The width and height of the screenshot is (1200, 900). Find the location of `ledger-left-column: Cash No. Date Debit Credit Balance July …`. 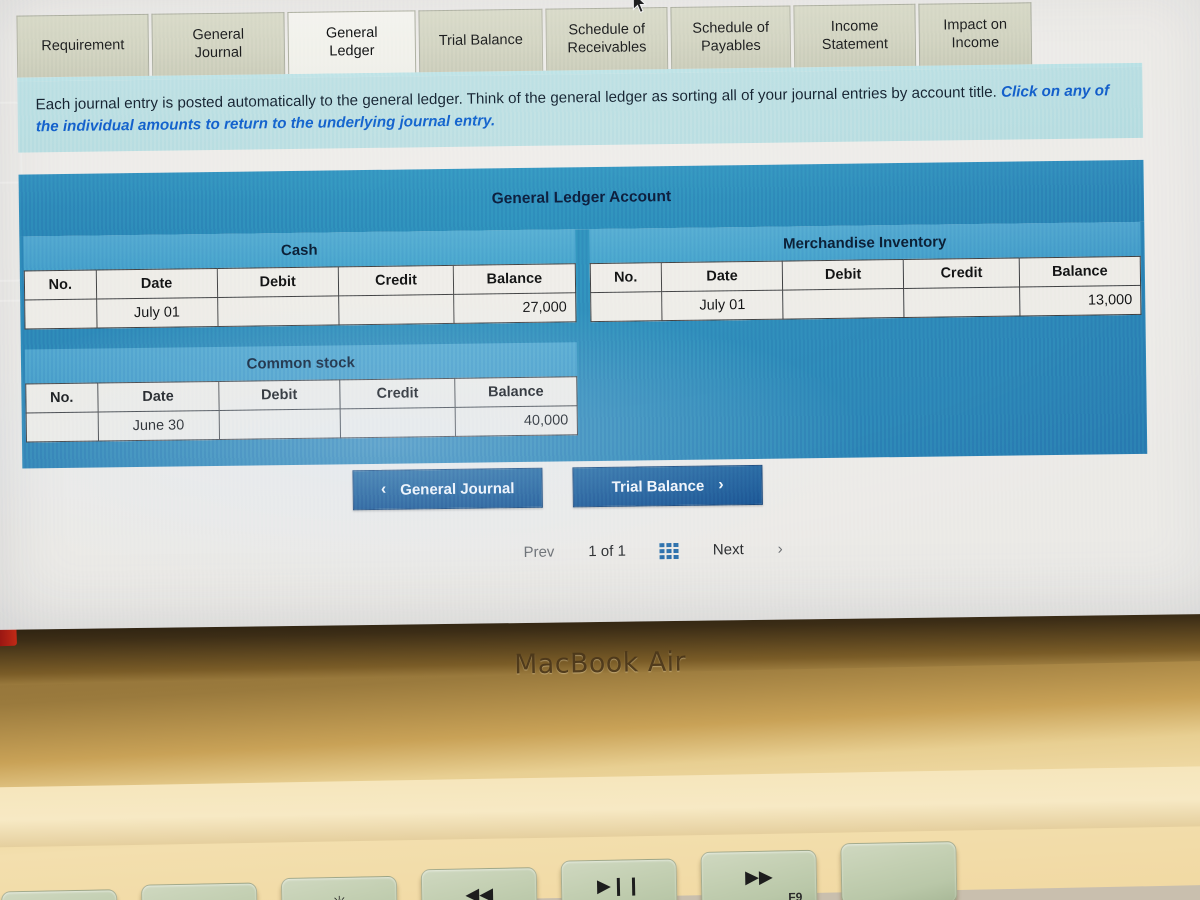

ledger-left-column: Cash No. Date Debit Credit Balance July … is located at coordinates (300, 345).